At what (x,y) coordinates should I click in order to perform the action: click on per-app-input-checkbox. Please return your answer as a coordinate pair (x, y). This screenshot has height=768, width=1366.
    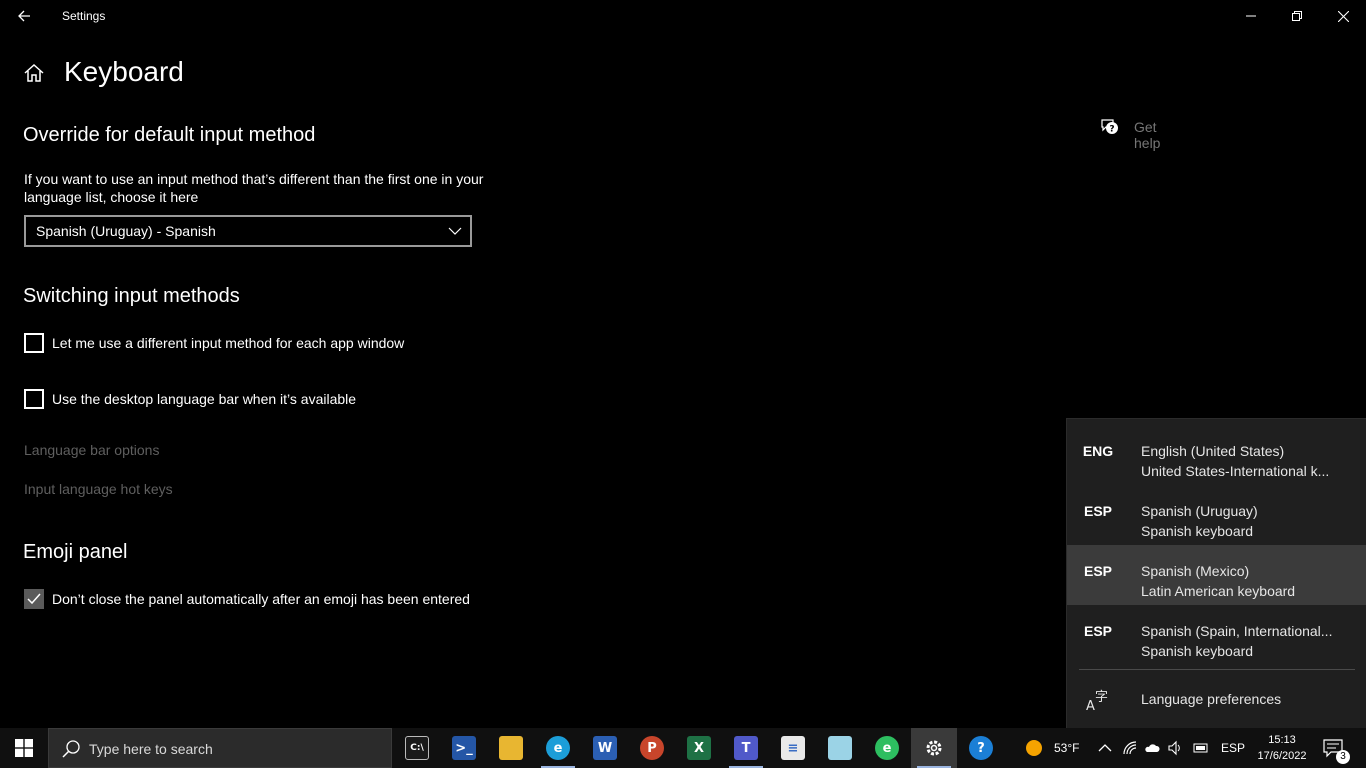
    Looking at the image, I should click on (34, 343).